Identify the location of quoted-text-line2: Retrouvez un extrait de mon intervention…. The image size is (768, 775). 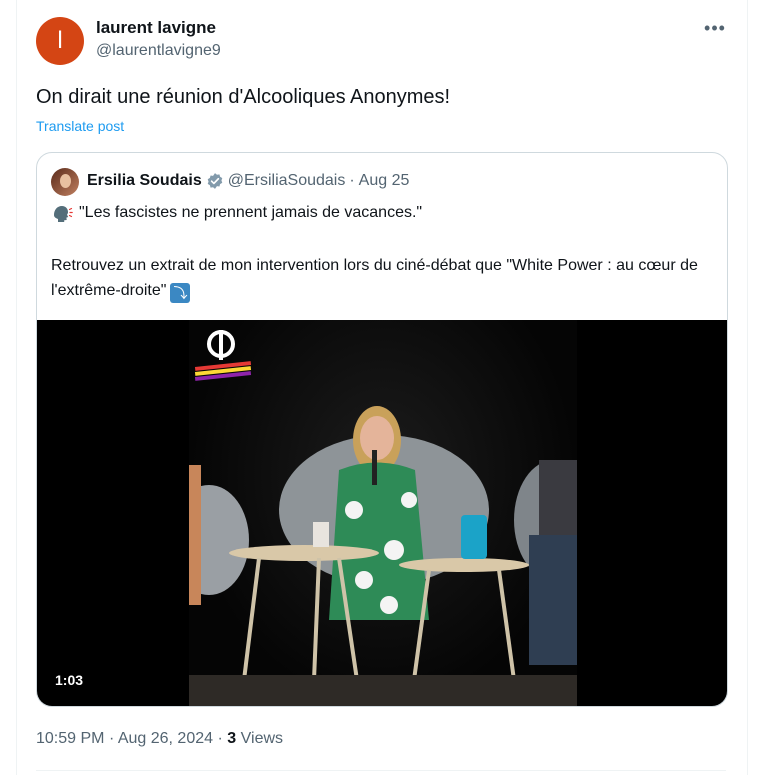
(386, 278).